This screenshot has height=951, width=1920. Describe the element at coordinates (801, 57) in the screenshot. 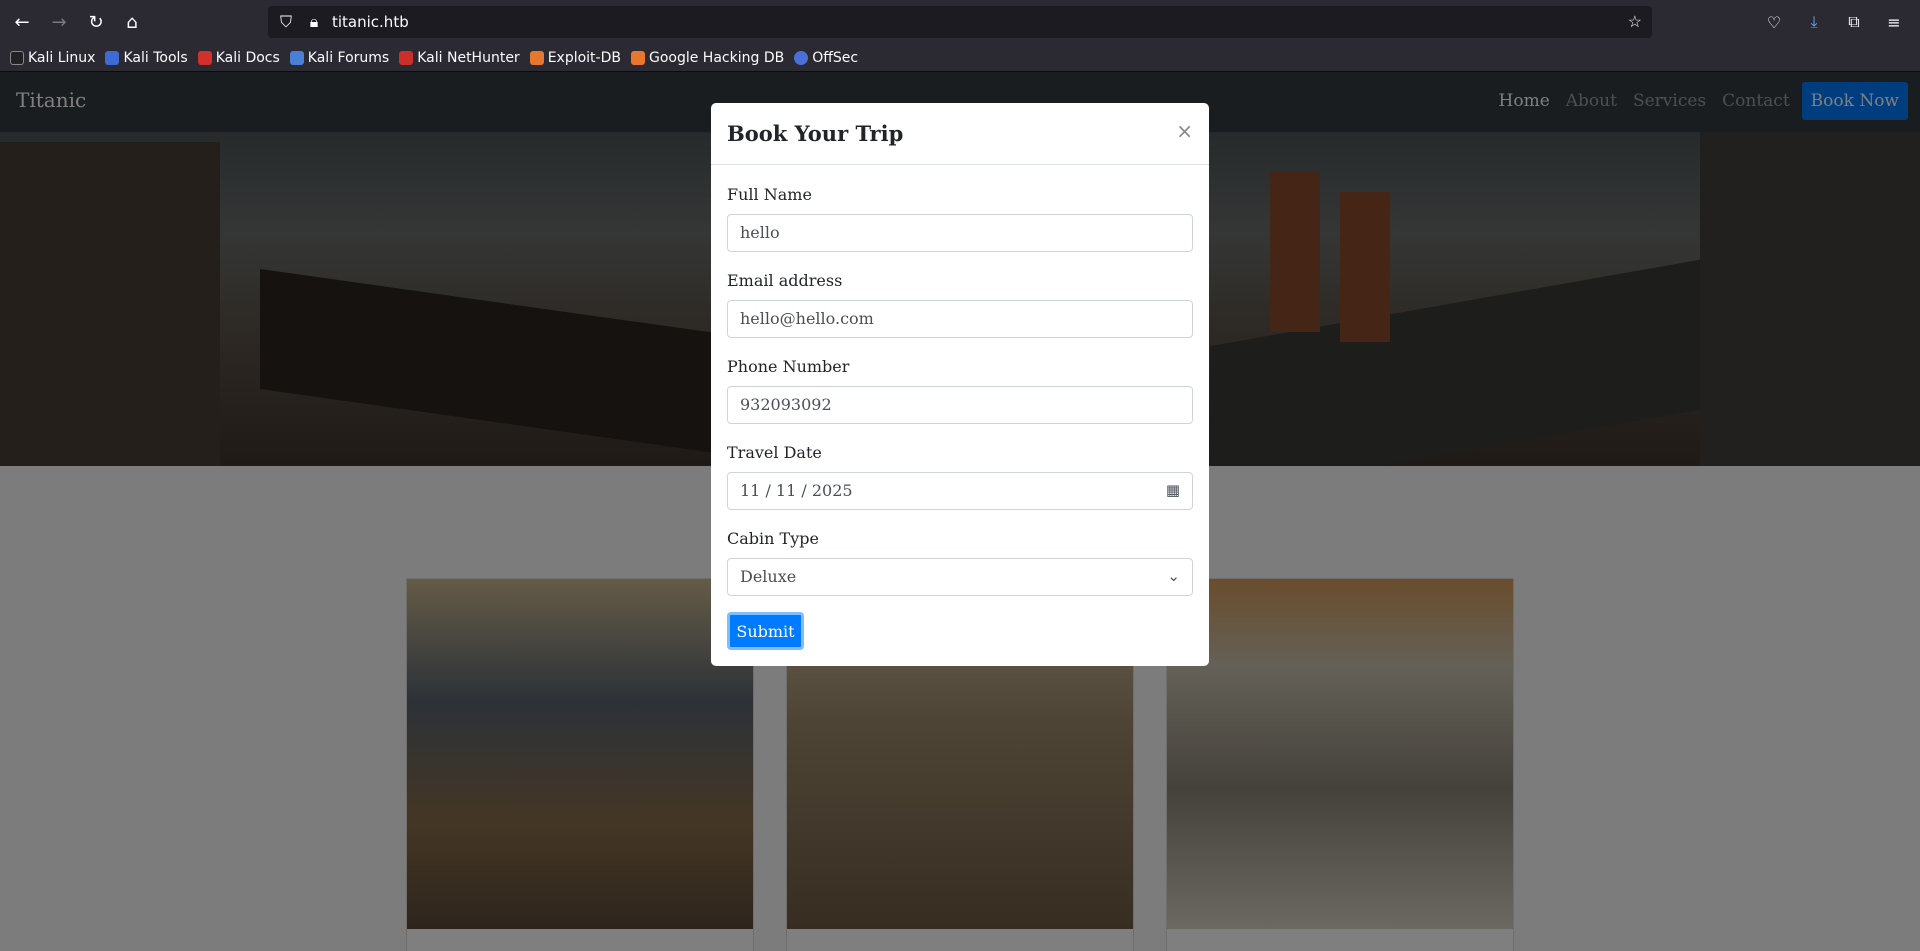

I see `offsec-icon` at that location.